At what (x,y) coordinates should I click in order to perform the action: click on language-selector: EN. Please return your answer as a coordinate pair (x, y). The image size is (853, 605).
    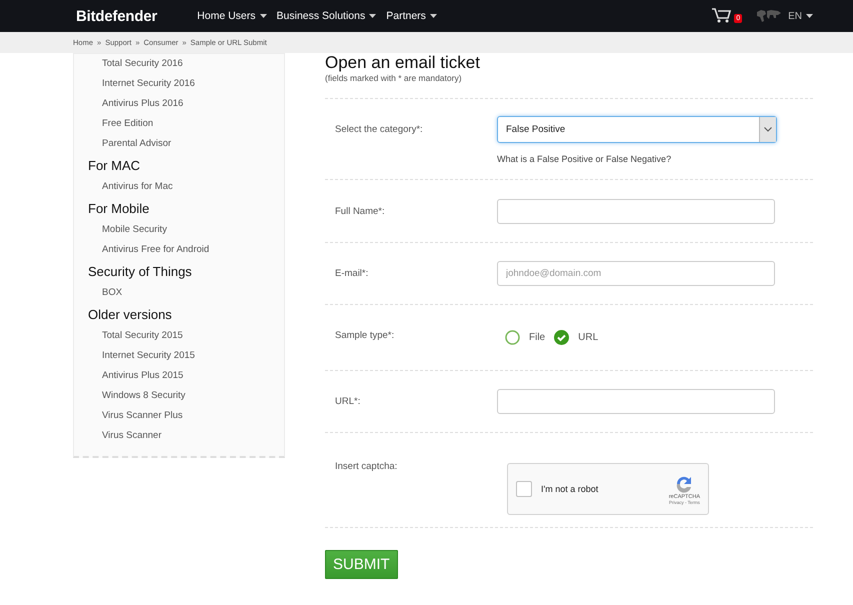
    Looking at the image, I should click on (800, 16).